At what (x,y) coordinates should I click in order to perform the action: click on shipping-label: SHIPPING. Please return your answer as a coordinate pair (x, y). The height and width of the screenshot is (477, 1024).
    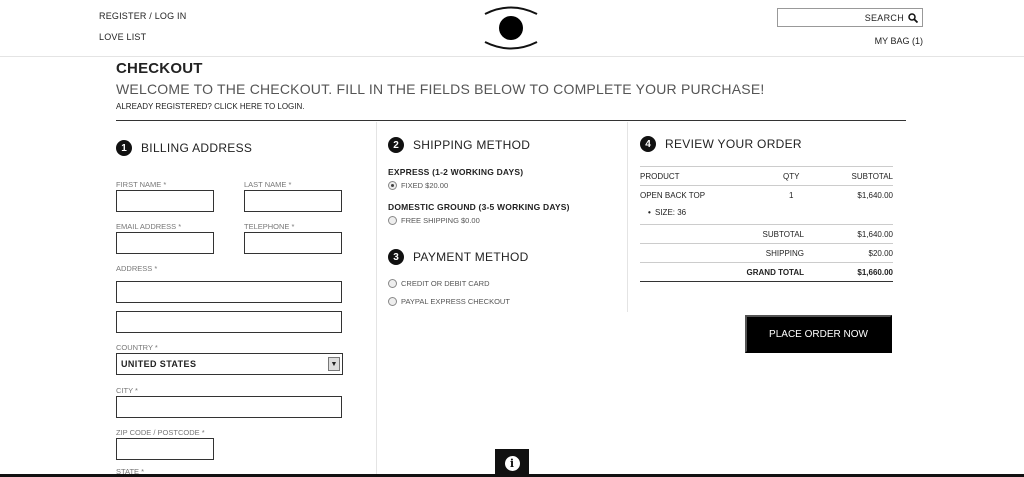
    Looking at the image, I should click on (784, 253).